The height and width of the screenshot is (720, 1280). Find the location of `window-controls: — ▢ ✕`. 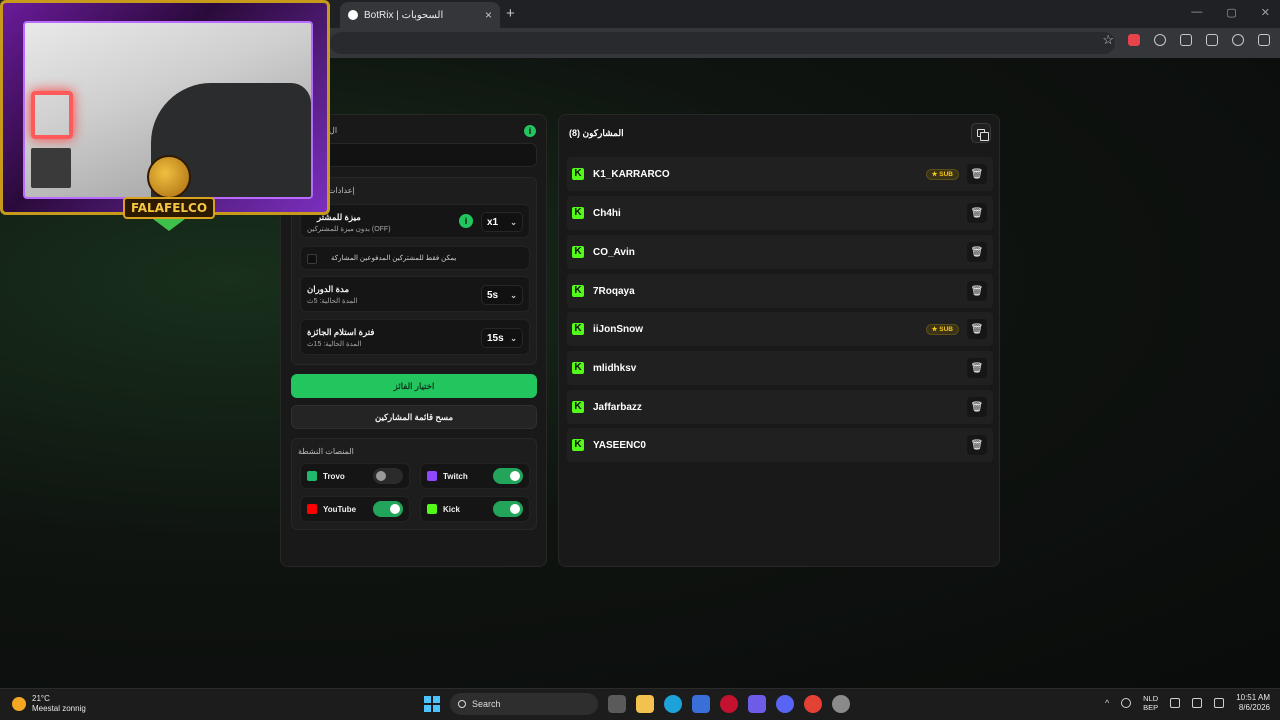

window-controls: — ▢ ✕ is located at coordinates (1230, 12).